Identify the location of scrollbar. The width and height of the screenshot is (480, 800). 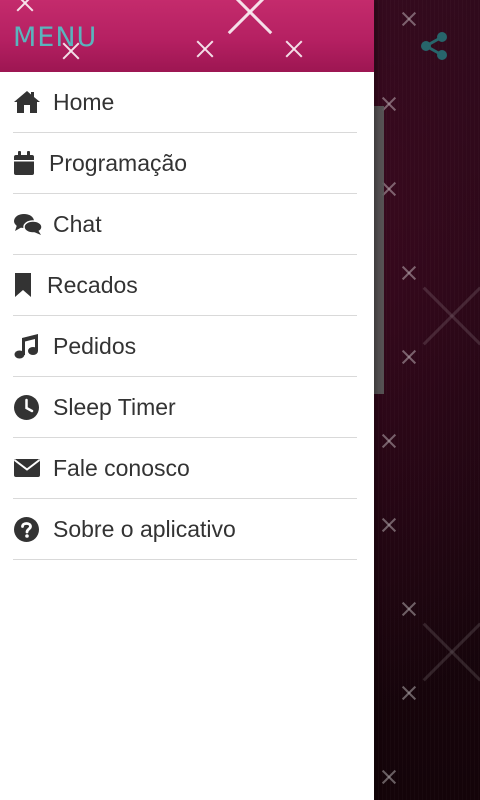
(379, 250).